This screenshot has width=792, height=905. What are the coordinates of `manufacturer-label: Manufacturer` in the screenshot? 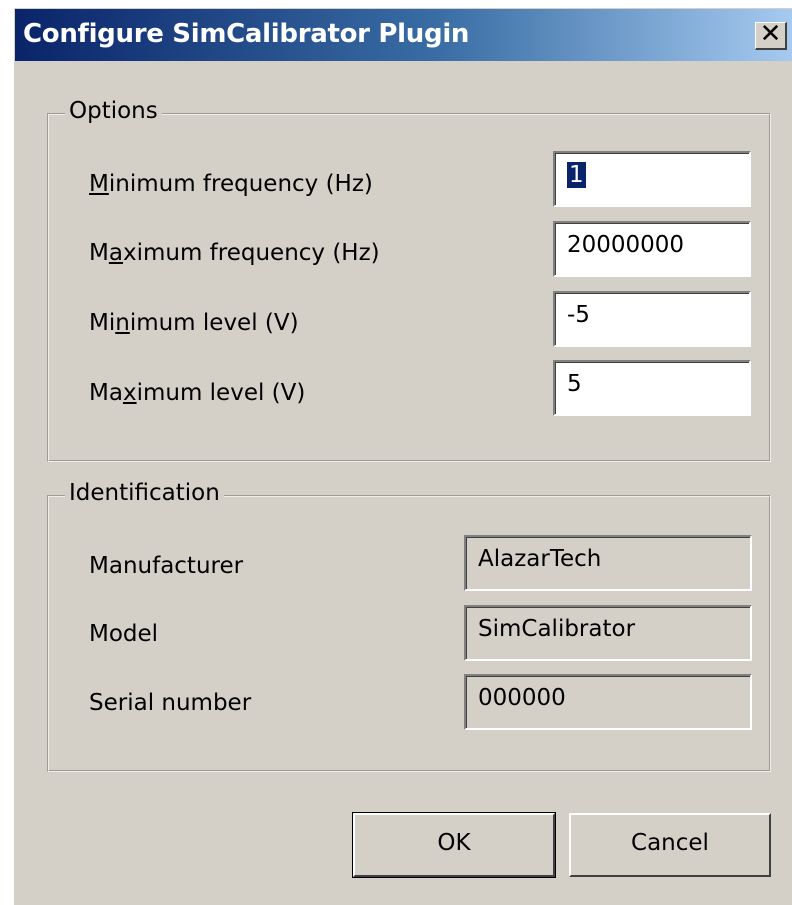 It's located at (166, 566).